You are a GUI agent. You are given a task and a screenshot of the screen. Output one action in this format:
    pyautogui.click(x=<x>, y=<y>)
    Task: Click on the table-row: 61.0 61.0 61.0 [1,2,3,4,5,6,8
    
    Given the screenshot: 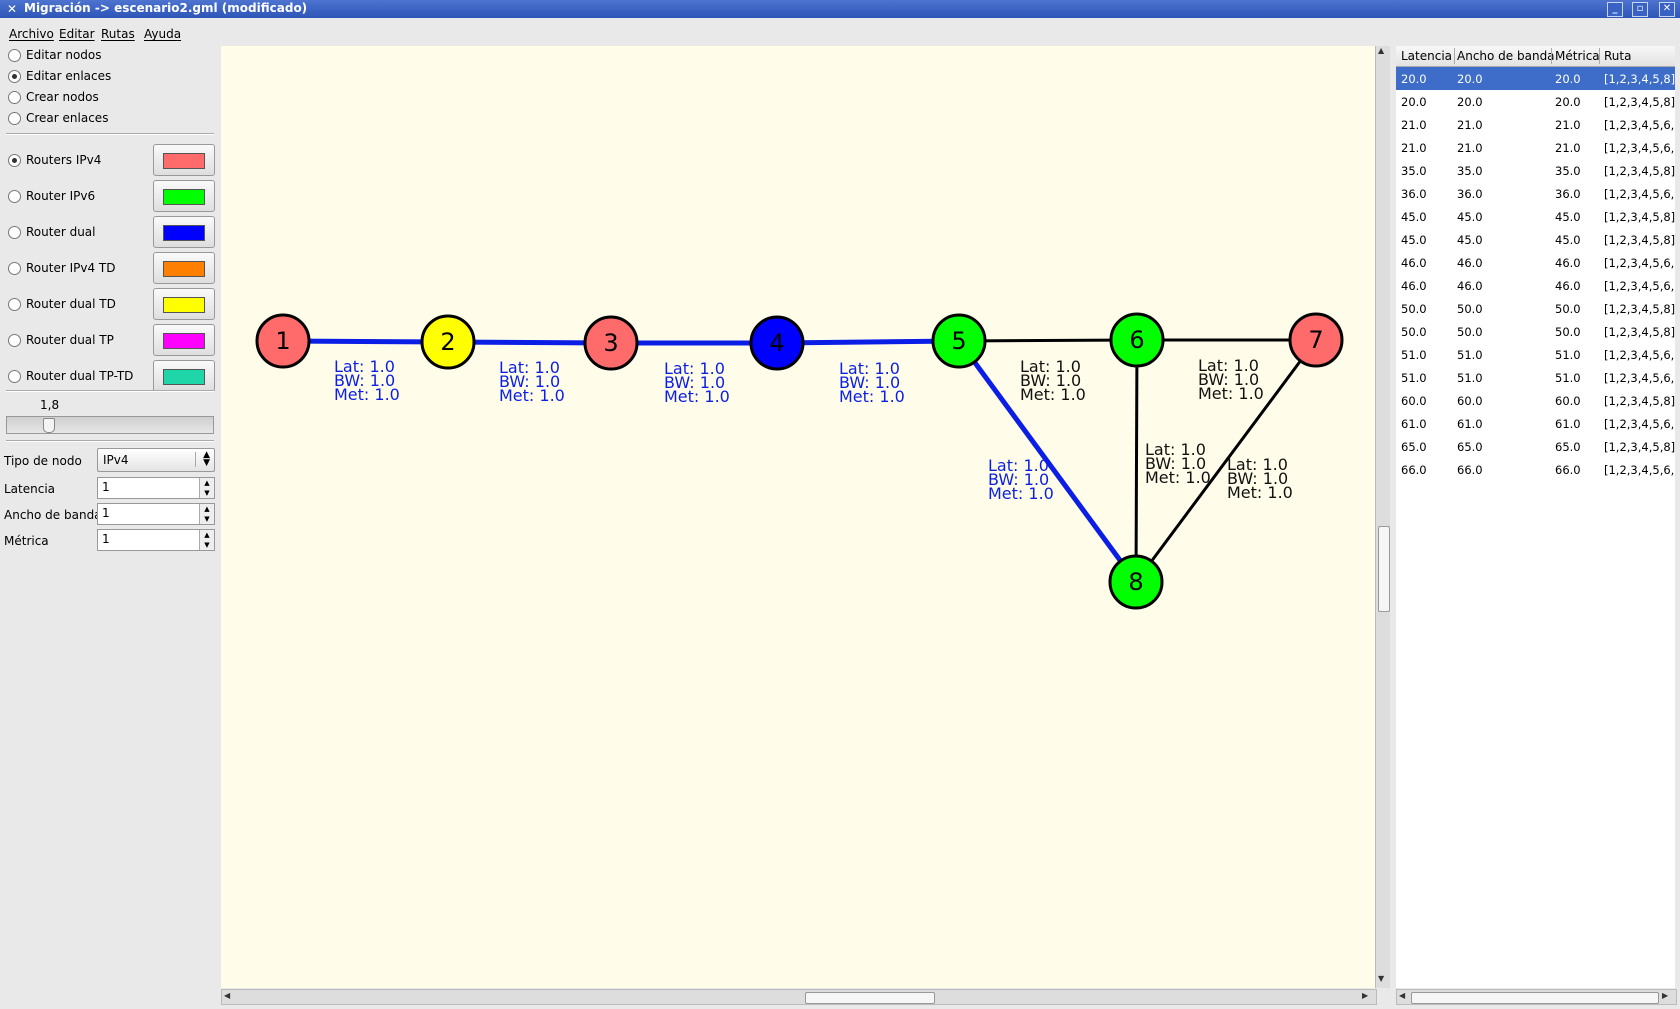 What is the action you would take?
    pyautogui.click(x=1535, y=423)
    